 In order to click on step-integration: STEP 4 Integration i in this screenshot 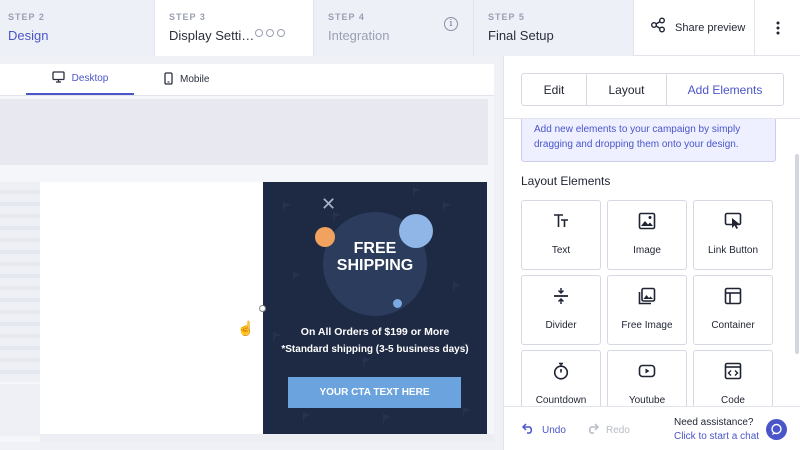, I will do `click(394, 28)`.